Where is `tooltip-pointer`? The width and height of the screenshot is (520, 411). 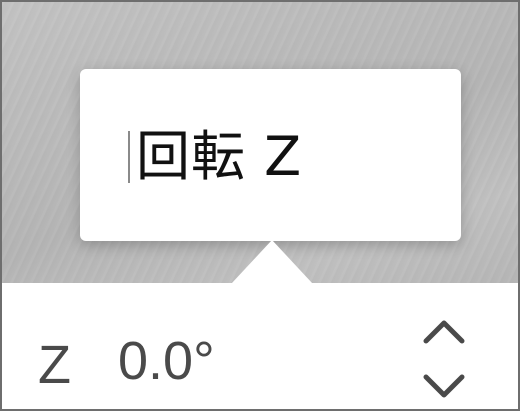
tooltip-pointer is located at coordinates (272, 269).